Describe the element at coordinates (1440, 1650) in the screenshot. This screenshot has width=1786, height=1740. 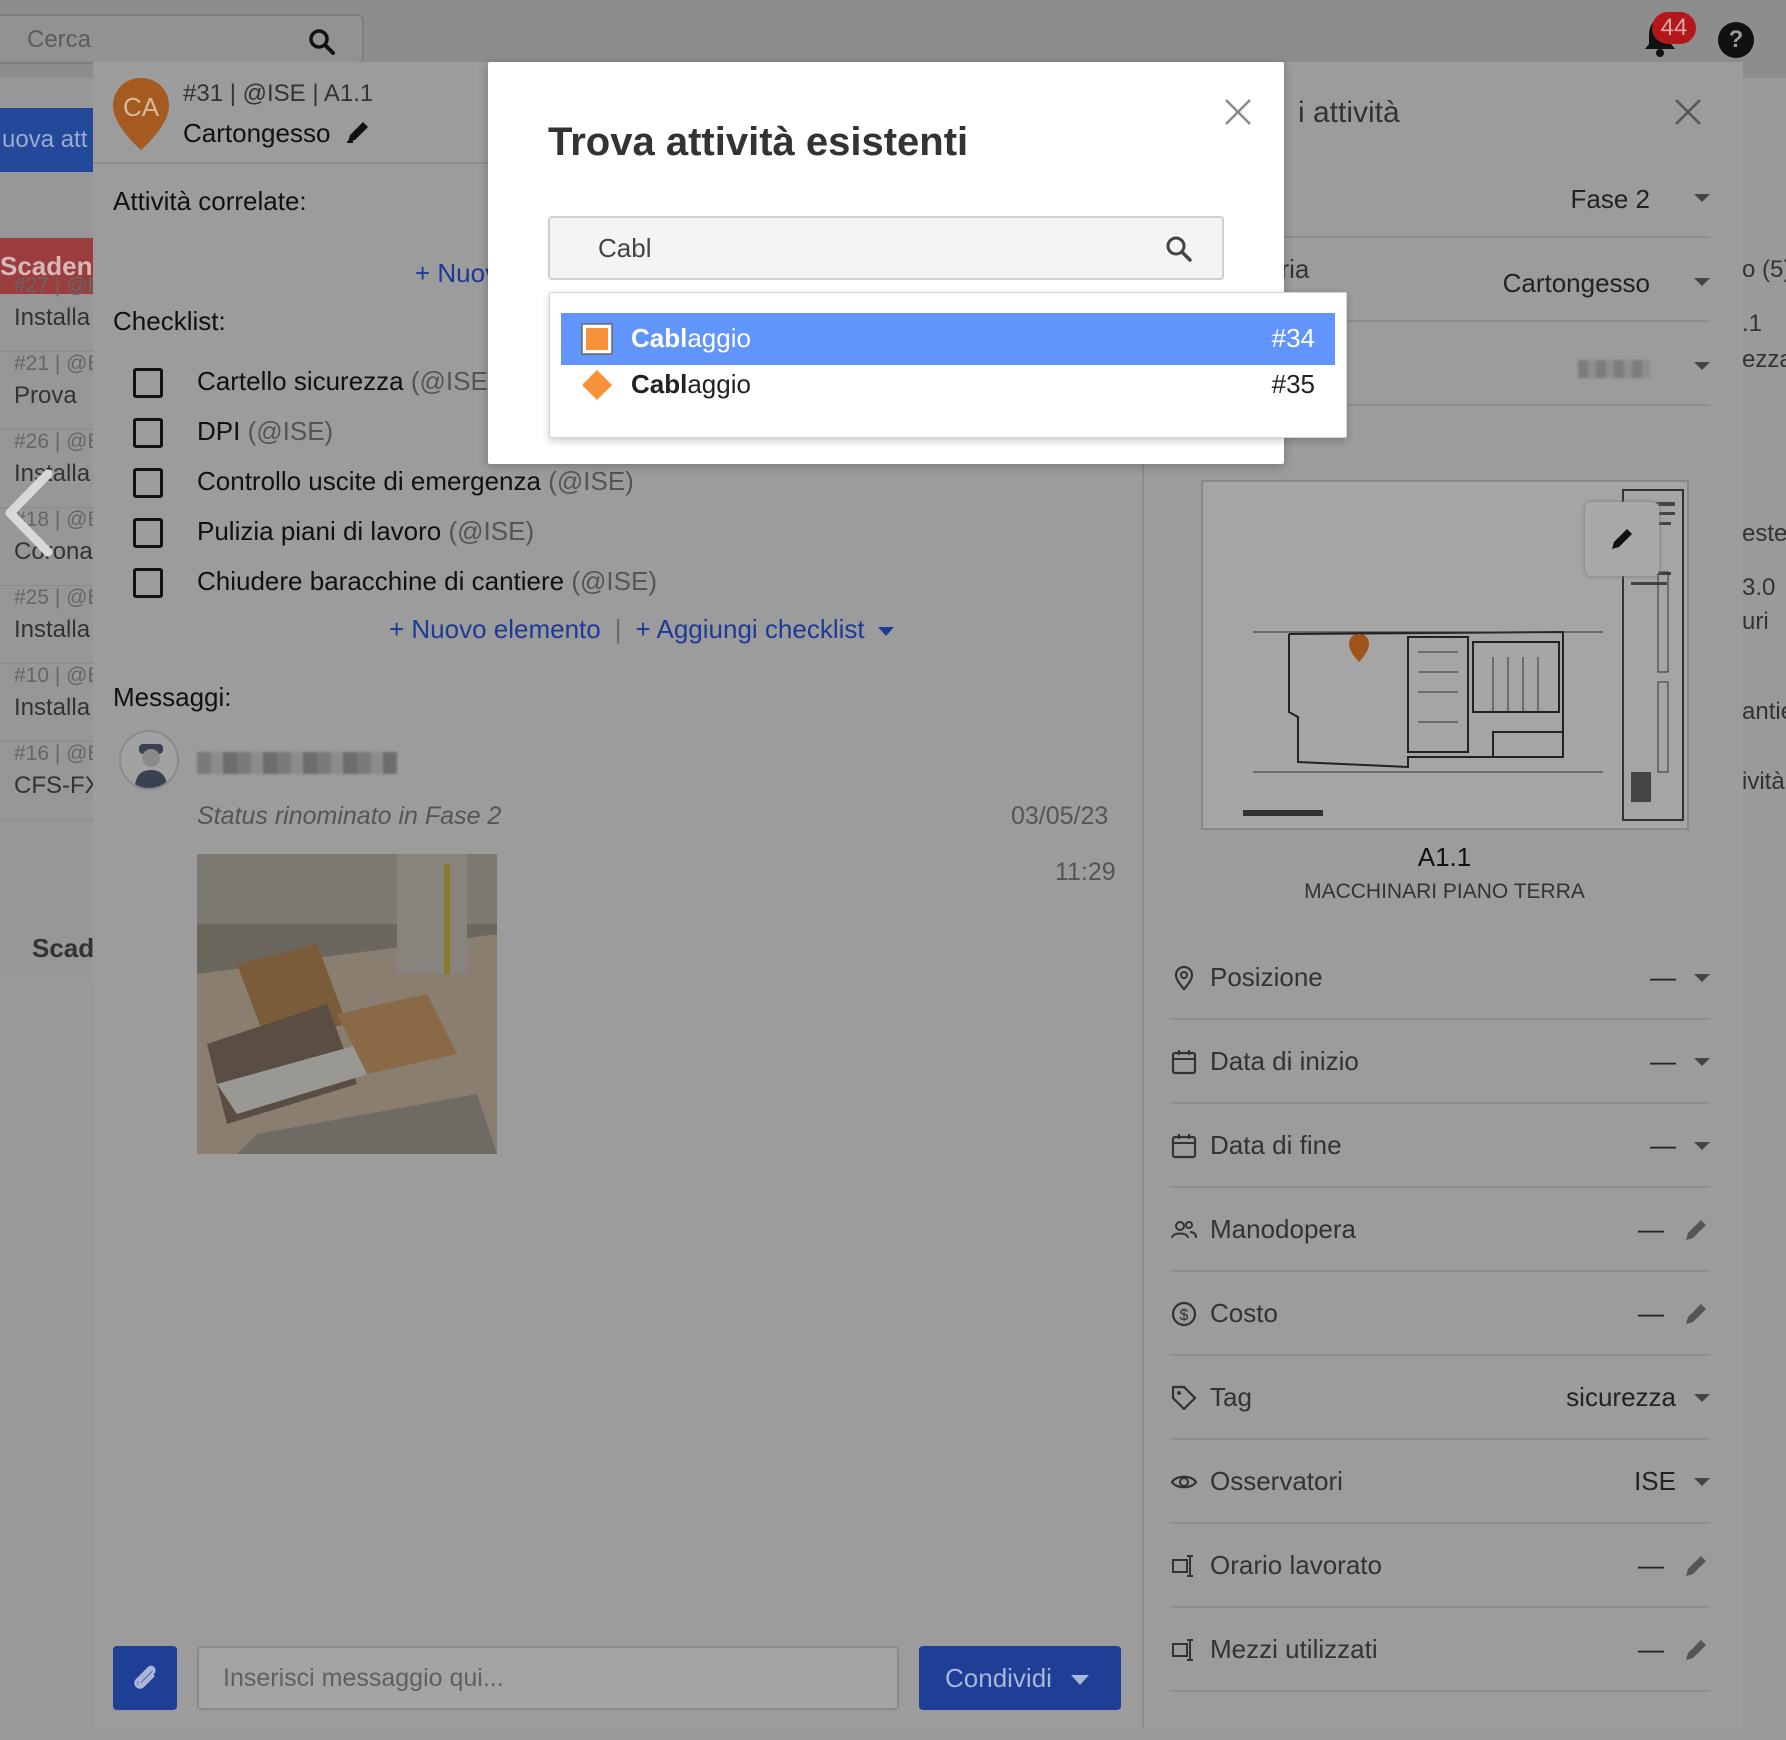
I see `equipment-used-field: Mezzi utilizzati —` at that location.